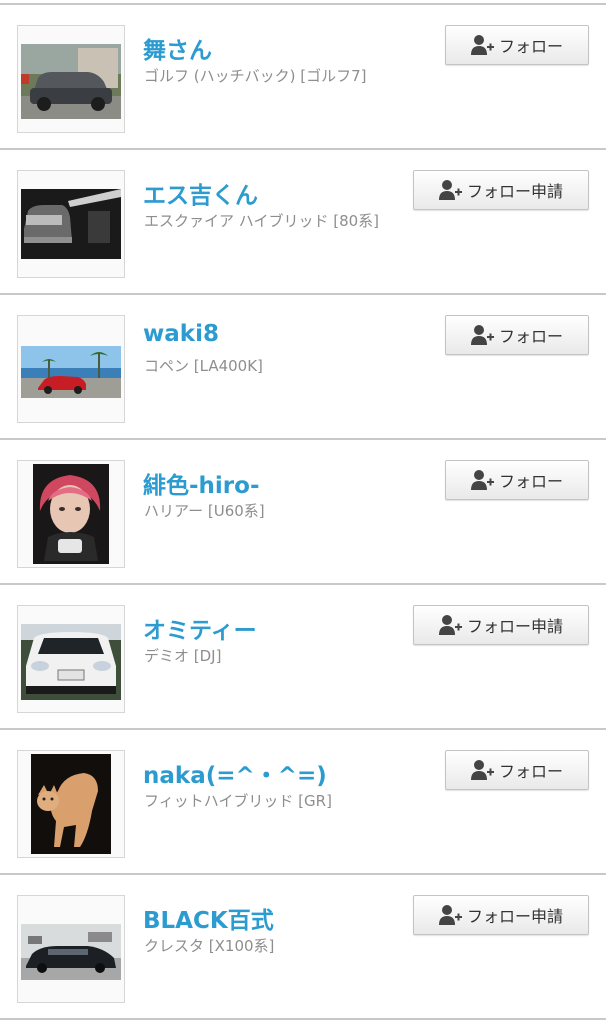 Image resolution: width=606 pixels, height=1024 pixels. I want to click on user-row: 舞さん ゴルフ (ハッチバック) [ゴルフ7] フォロー, so click(303, 76).